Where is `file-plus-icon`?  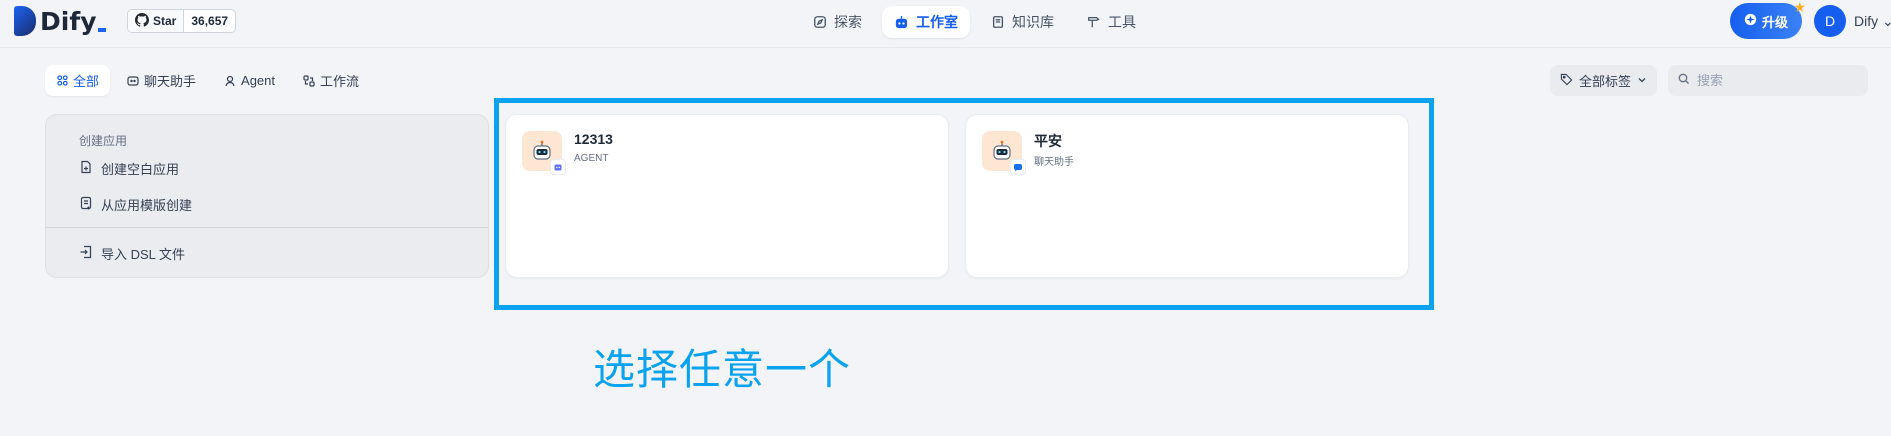
file-plus-icon is located at coordinates (86, 168).